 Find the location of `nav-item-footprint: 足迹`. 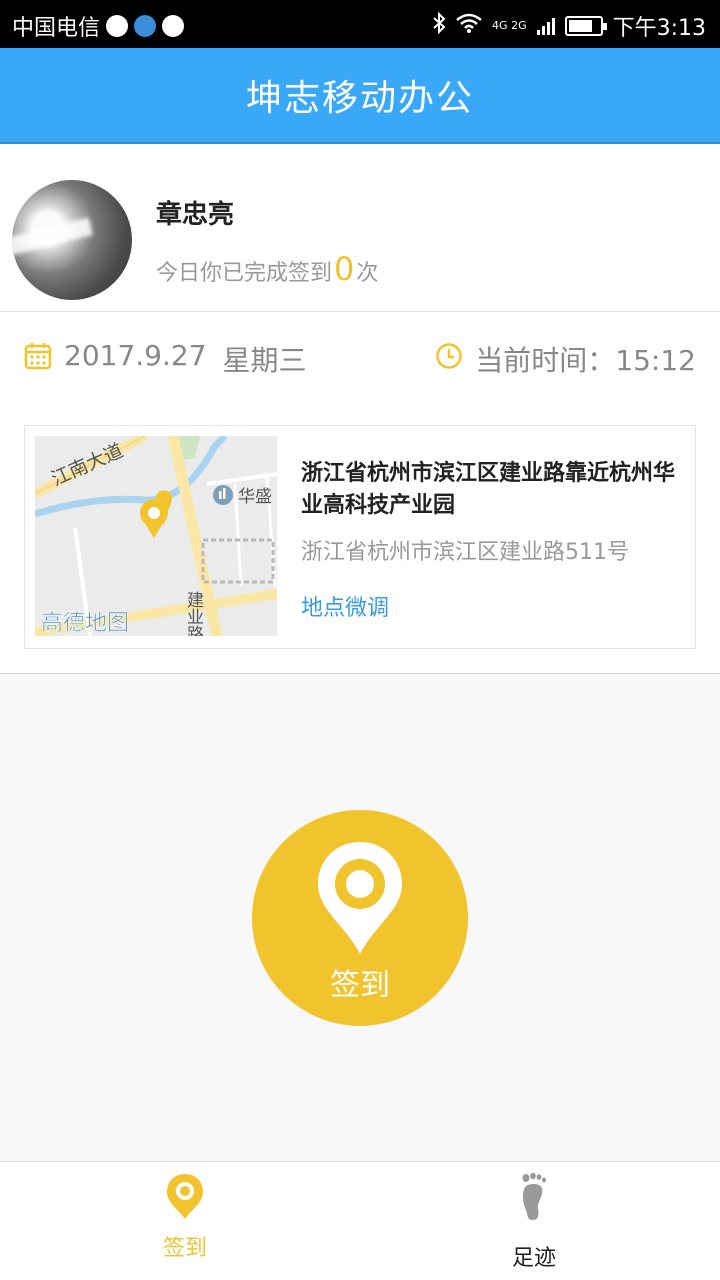

nav-item-footprint: 足迹 is located at coordinates (534, 1222).